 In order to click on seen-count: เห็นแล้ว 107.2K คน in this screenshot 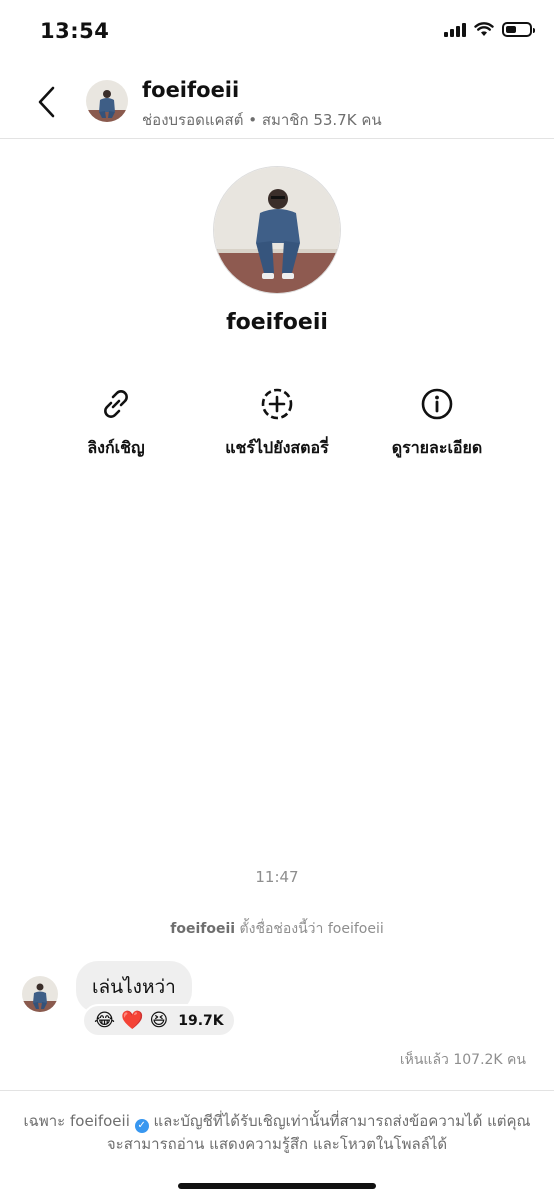, I will do `click(462, 1060)`.